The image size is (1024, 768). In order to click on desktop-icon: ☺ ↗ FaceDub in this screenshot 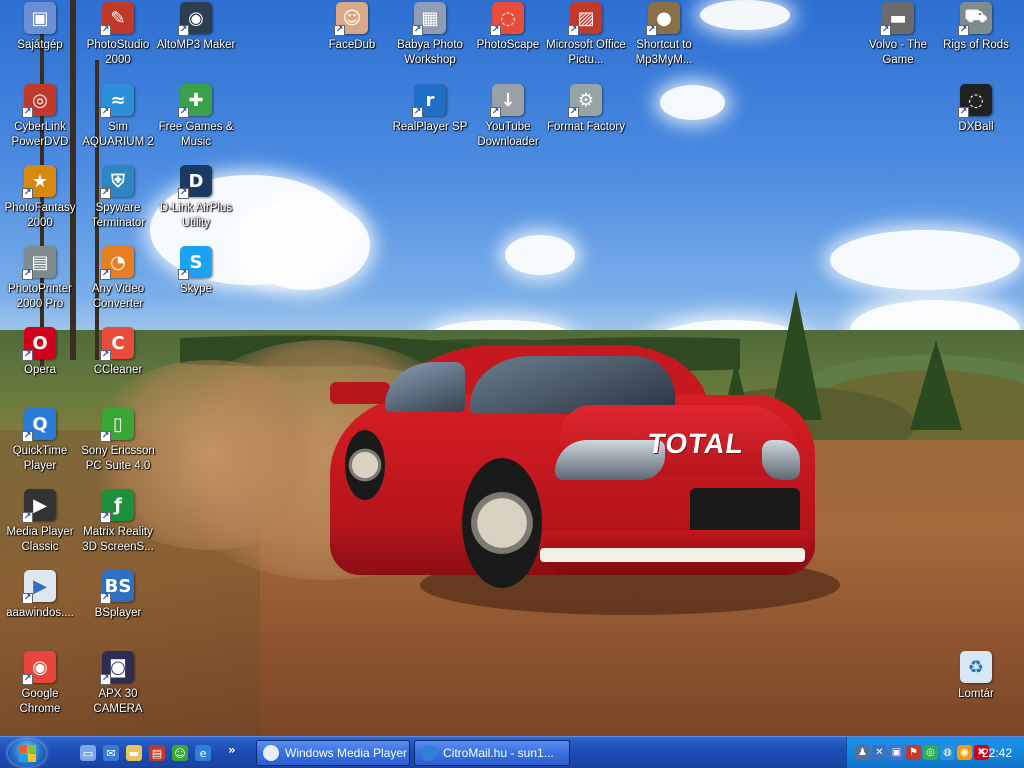, I will do `click(352, 27)`.